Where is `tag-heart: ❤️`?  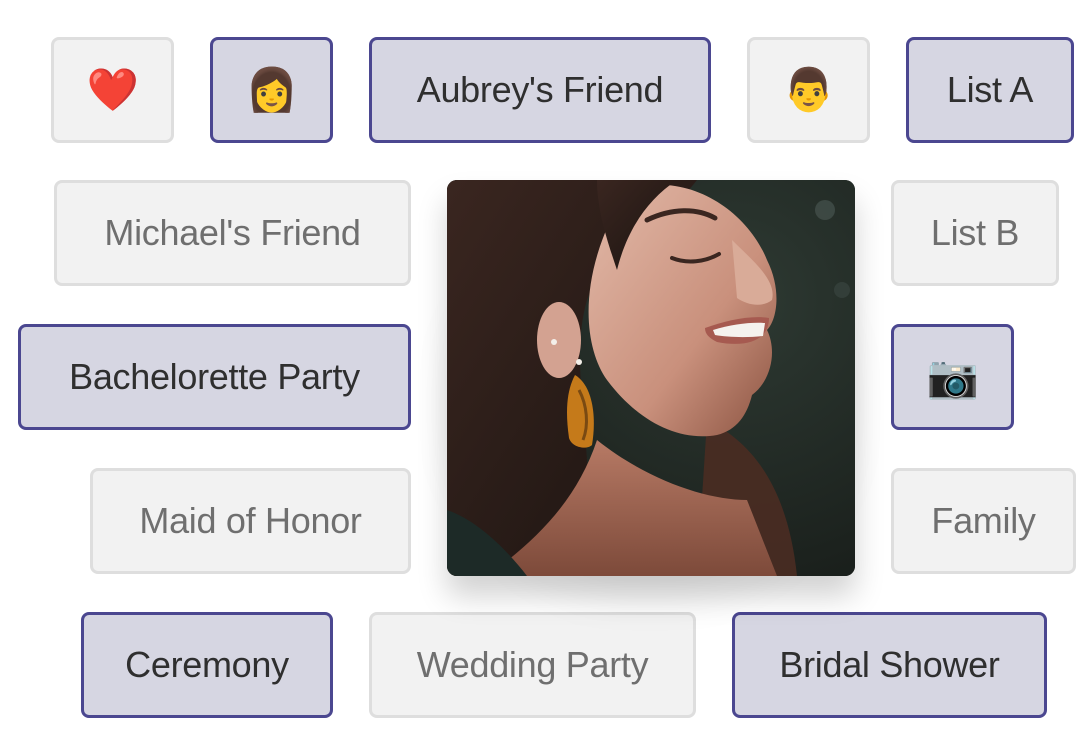 tag-heart: ❤️ is located at coordinates (112, 90).